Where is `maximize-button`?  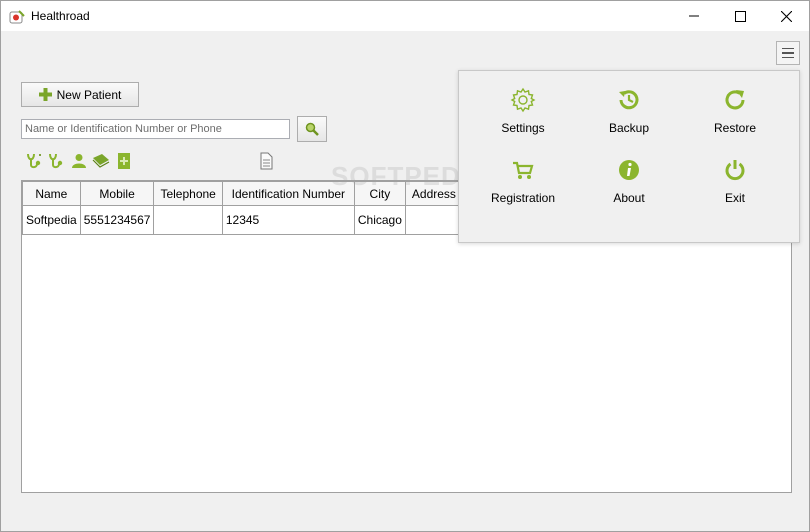 maximize-button is located at coordinates (740, 16).